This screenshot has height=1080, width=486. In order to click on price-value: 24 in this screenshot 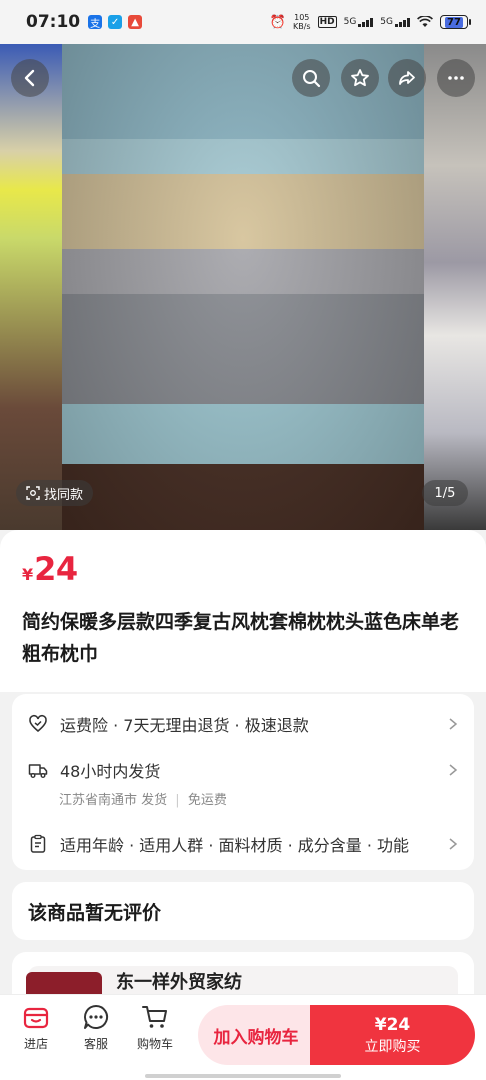, I will do `click(56, 569)`.